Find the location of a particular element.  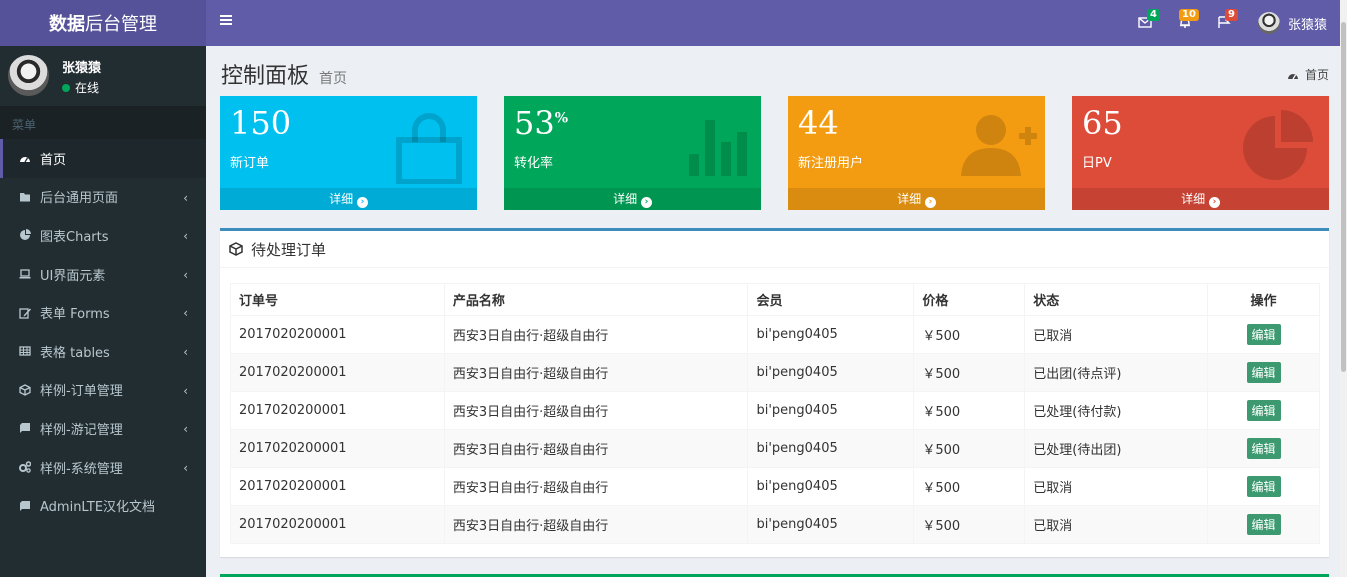

page-subtitle: 首页 is located at coordinates (333, 79).